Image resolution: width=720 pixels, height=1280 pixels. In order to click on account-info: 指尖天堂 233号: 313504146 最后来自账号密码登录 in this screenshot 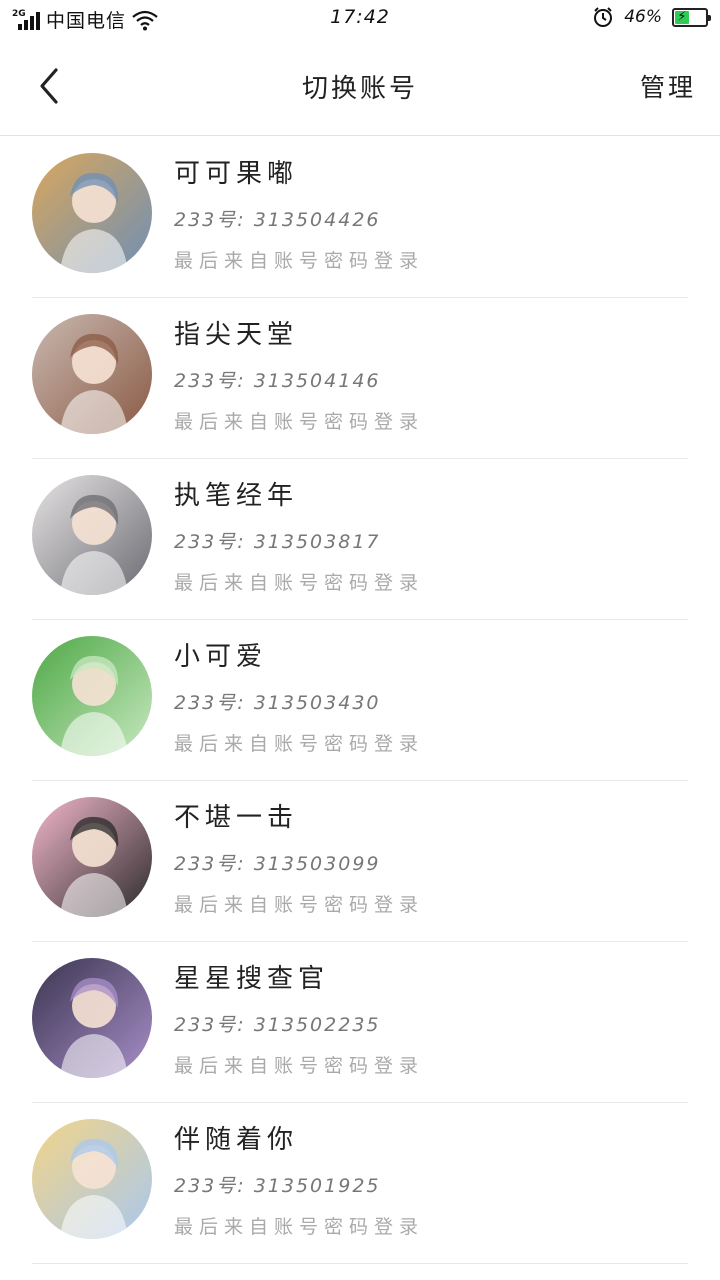, I will do `click(299, 375)`.